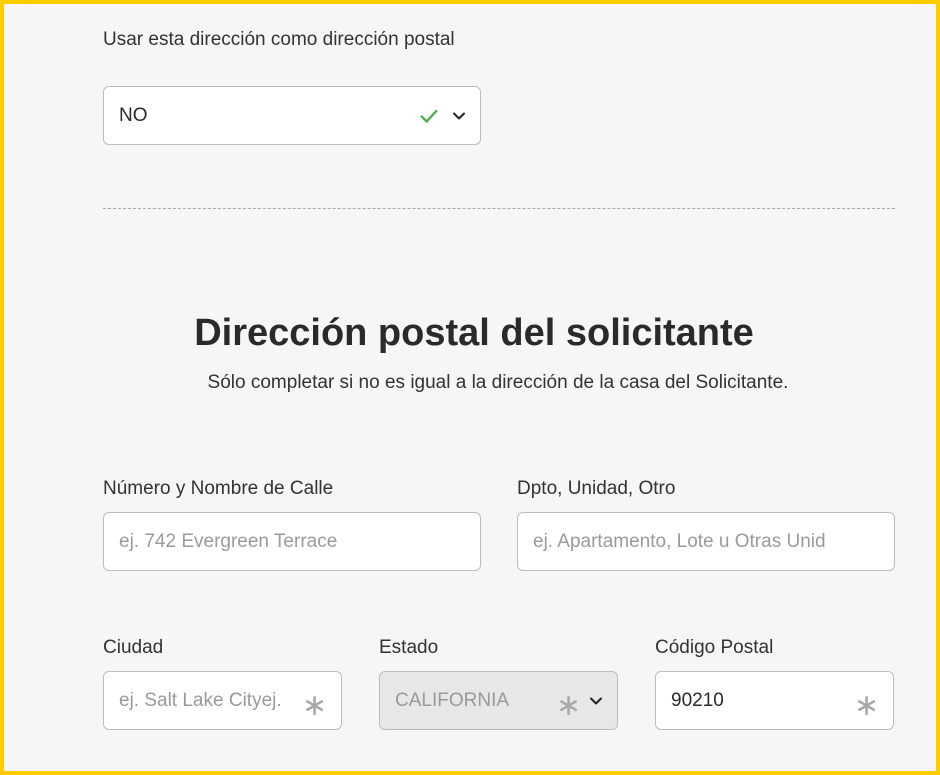 Image resolution: width=940 pixels, height=775 pixels. I want to click on zip-label: Código Postal, so click(714, 647).